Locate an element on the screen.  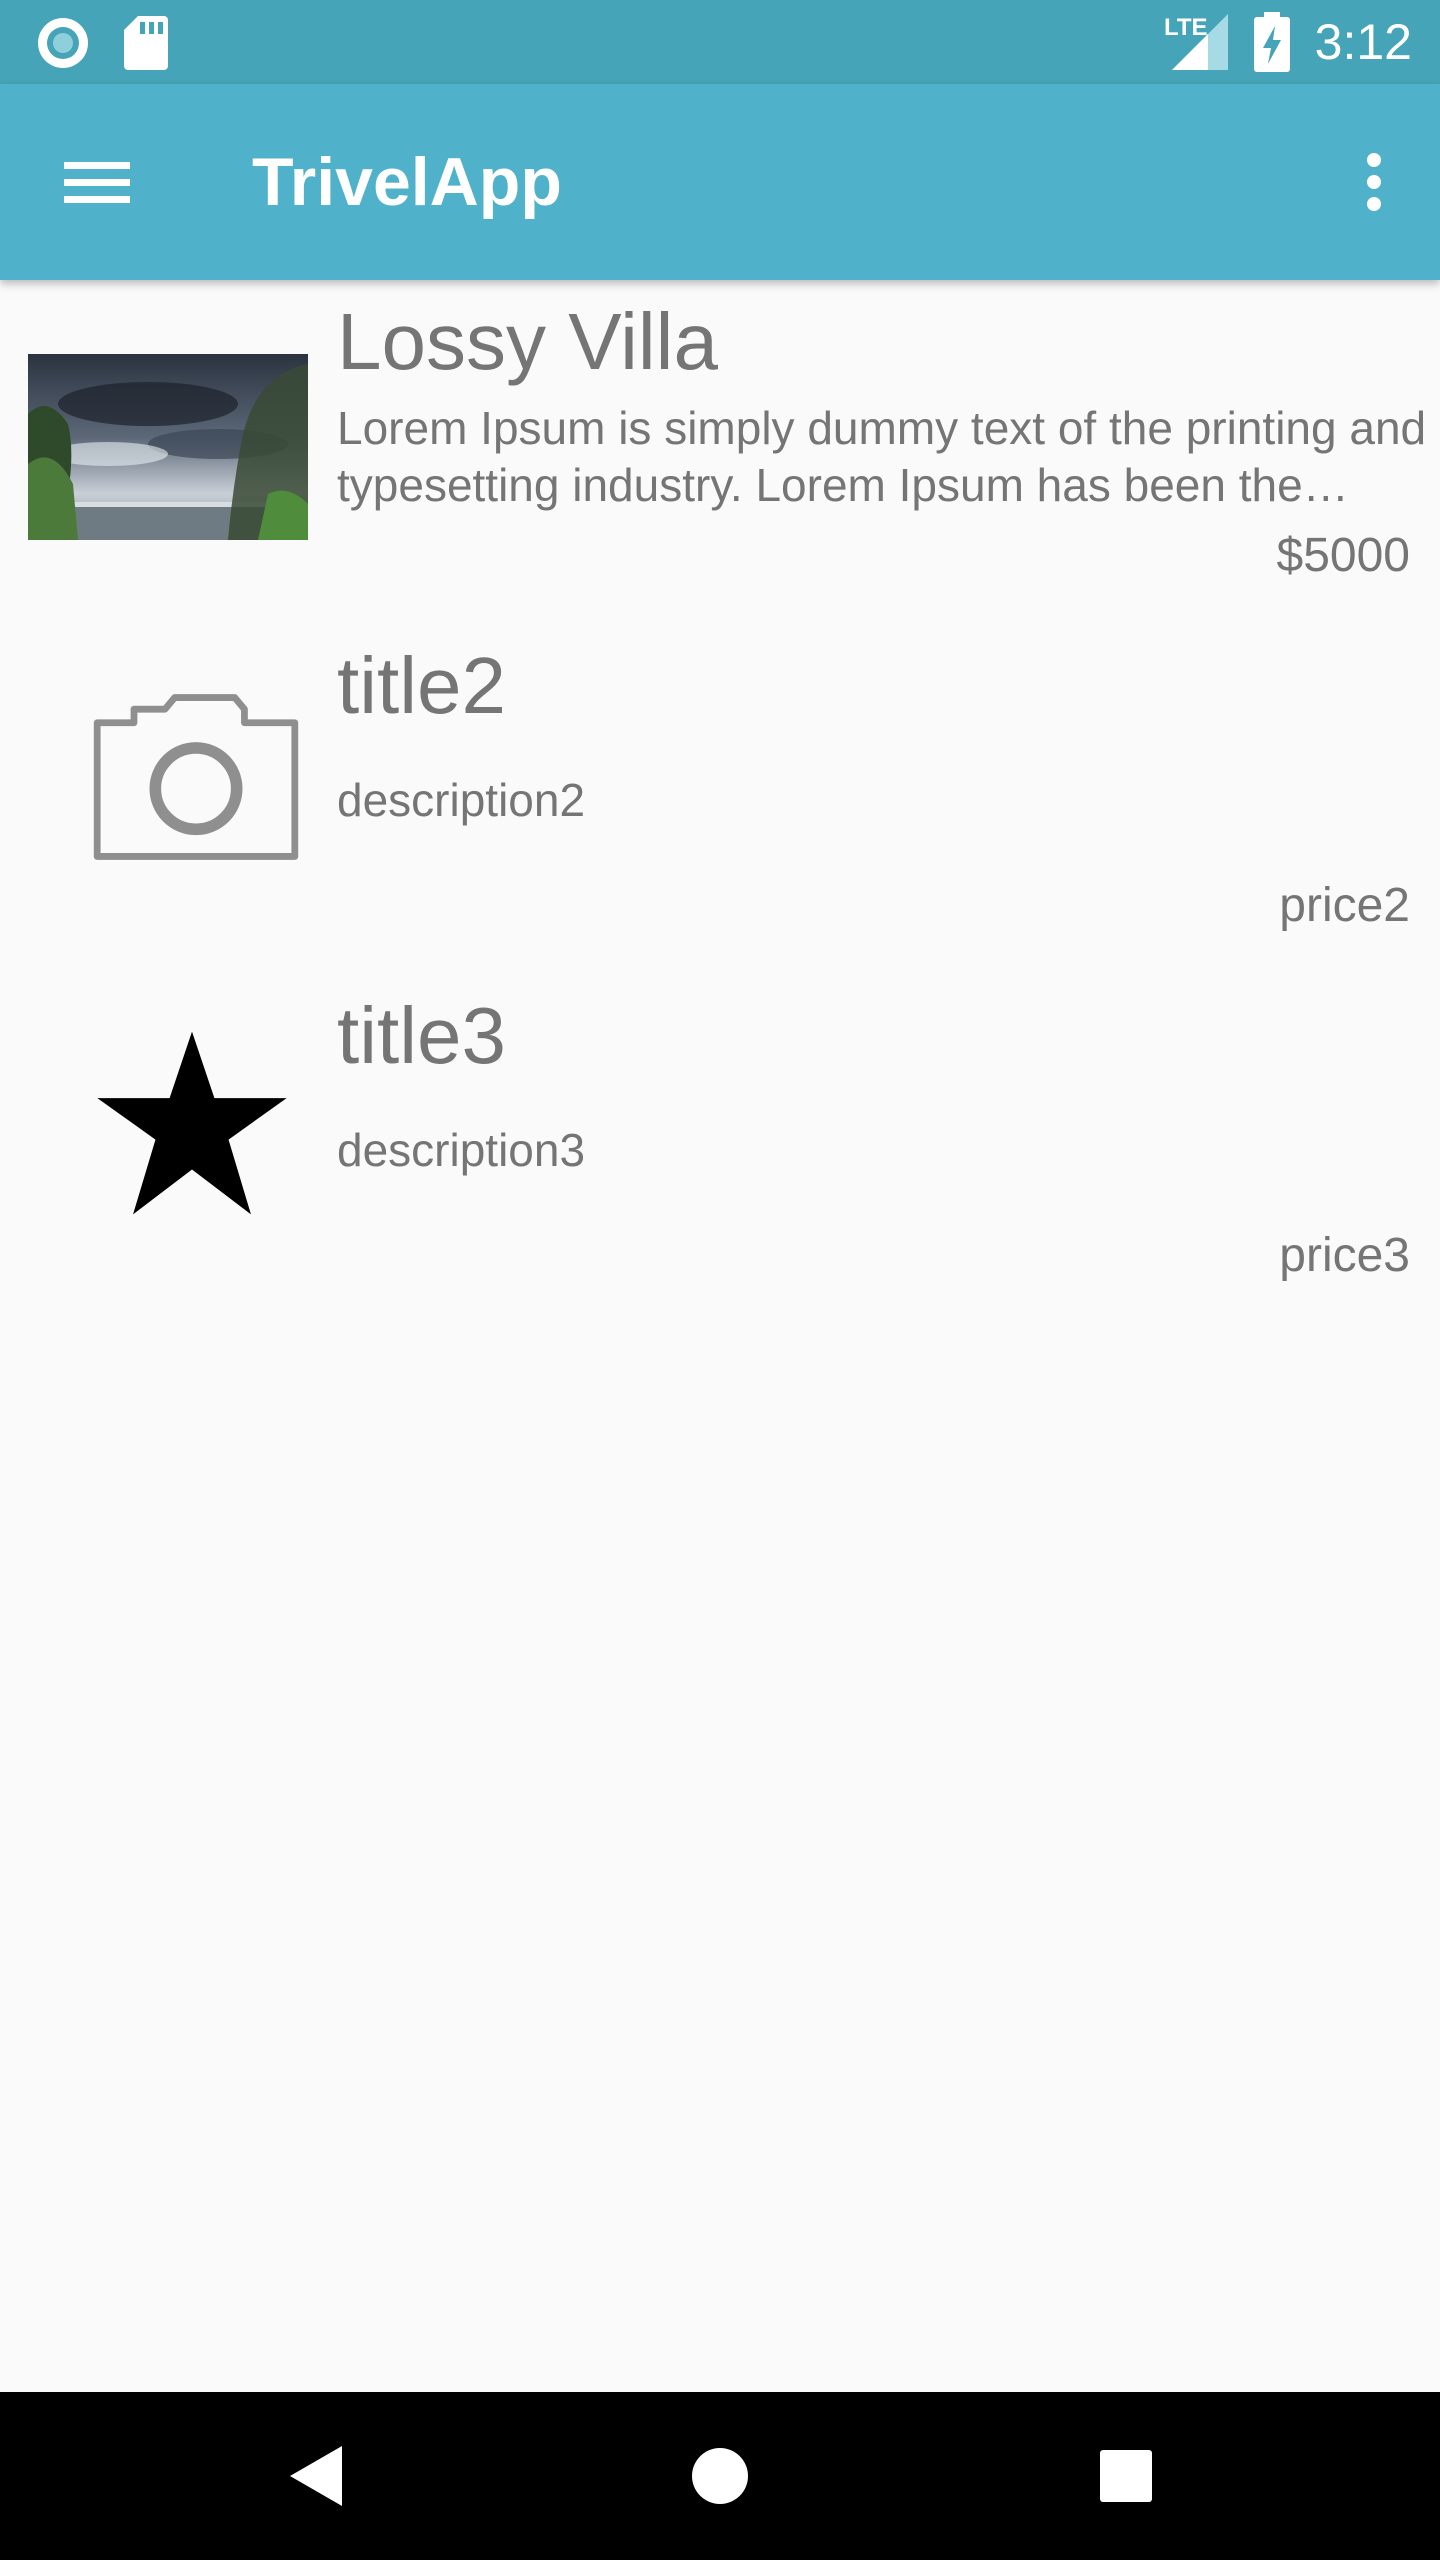
status-time: 3:12 is located at coordinates (1363, 42).